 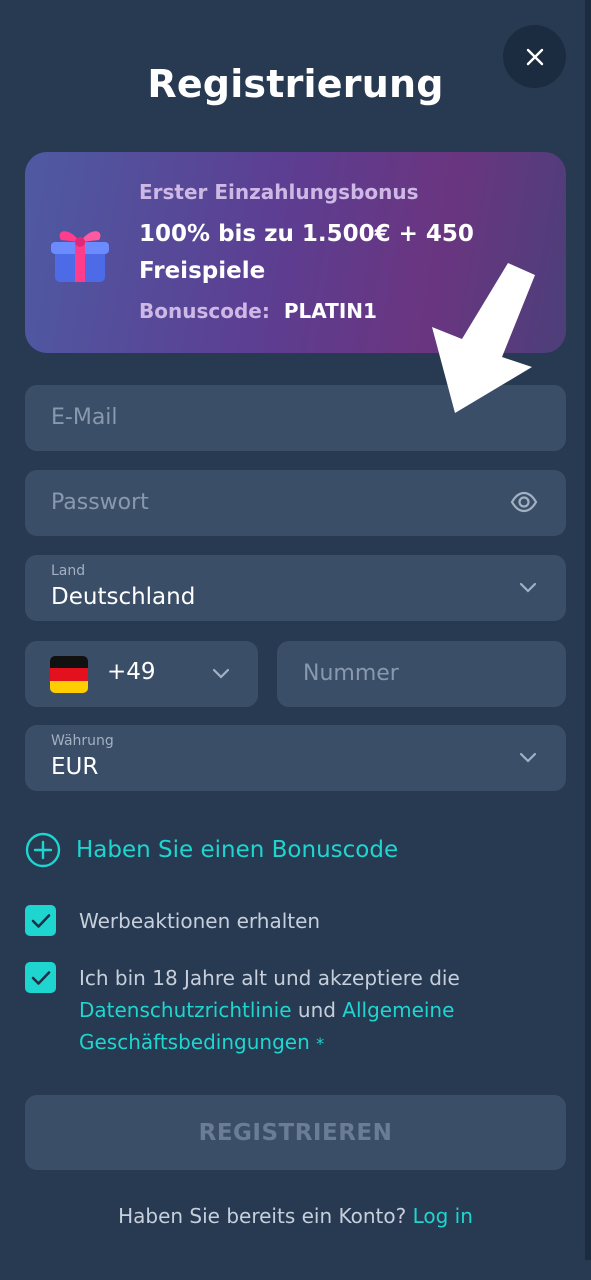 What do you see at coordinates (269, 978) in the screenshot?
I see `terms-text: Ich bin 18 Jahre alt und akzeptiere die` at bounding box center [269, 978].